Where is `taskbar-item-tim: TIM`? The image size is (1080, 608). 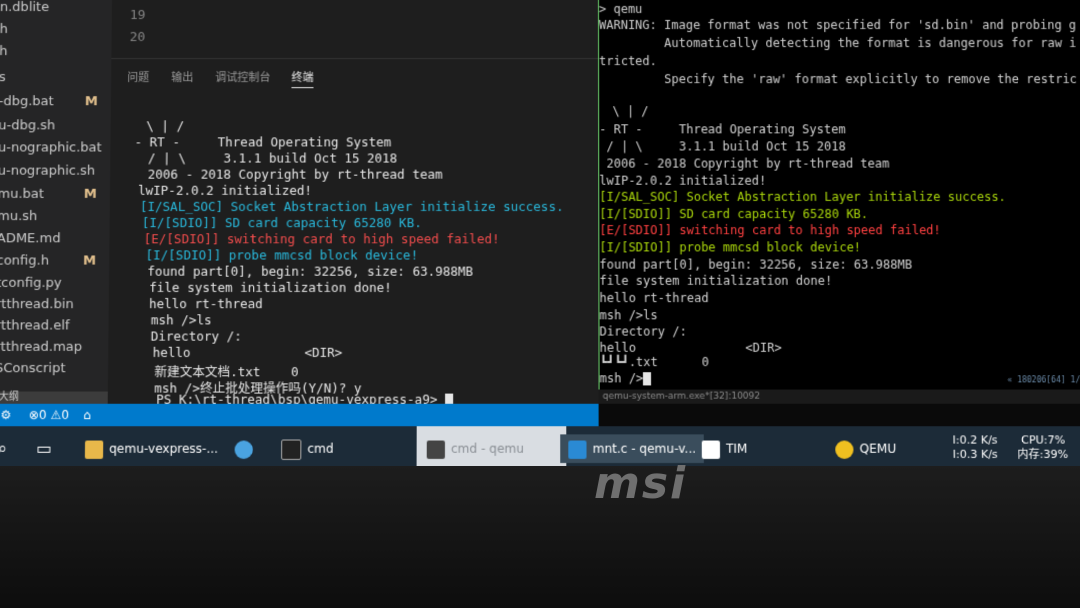
taskbar-item-tim: TIM is located at coordinates (724, 448).